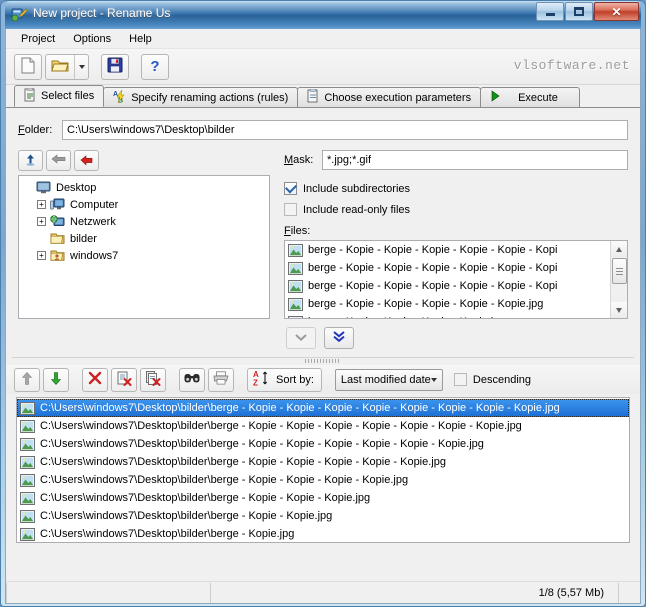 Image resolution: width=646 pixels, height=607 pixels. What do you see at coordinates (30, 160) in the screenshot?
I see `up-one-level-button` at bounding box center [30, 160].